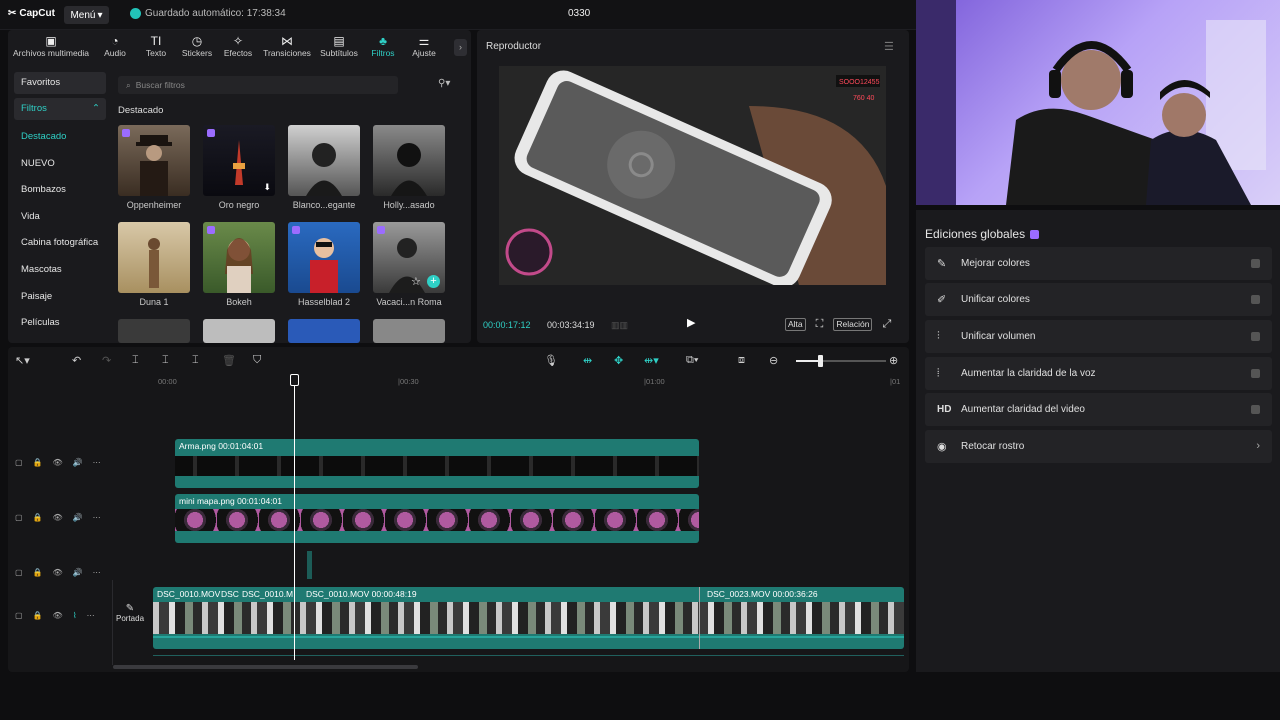 Image resolution: width=1280 pixels, height=720 pixels. I want to click on global-item-claridad-video: HD Aumentar claridad del video, so click(1098, 409).